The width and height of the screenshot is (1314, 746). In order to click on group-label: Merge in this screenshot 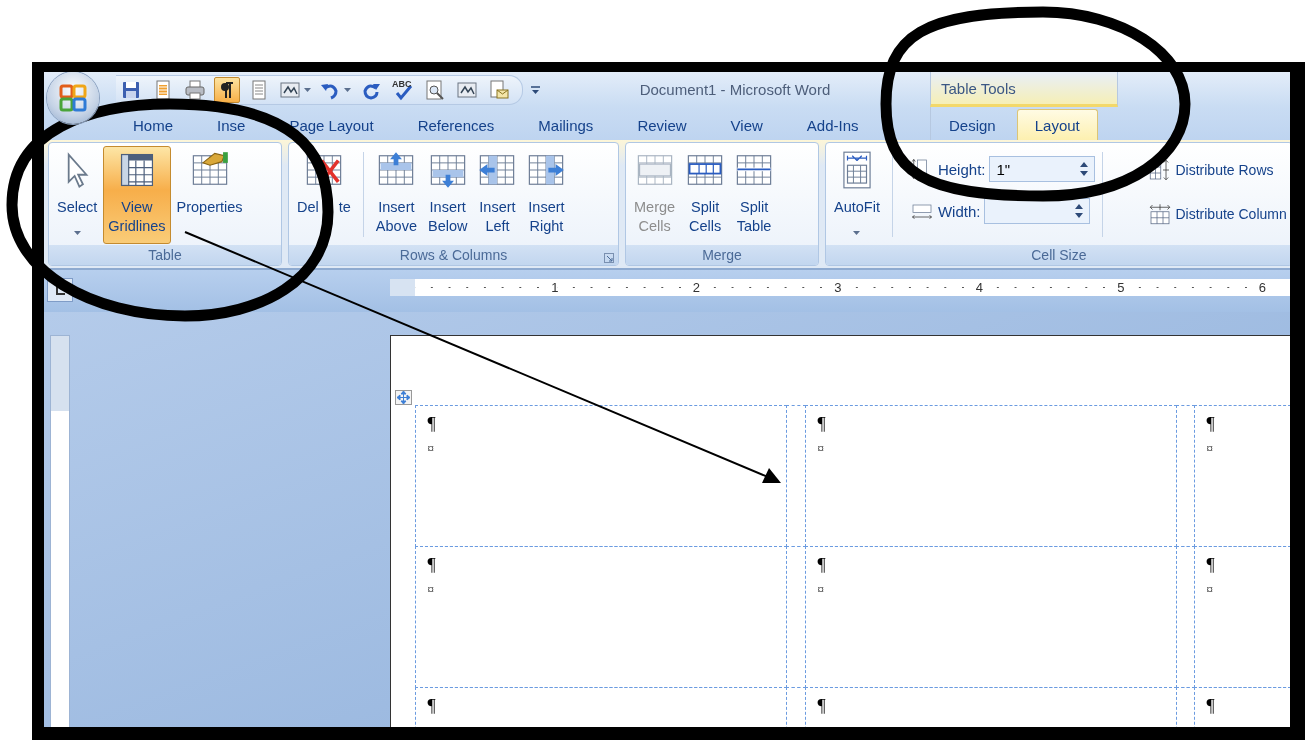, I will do `click(722, 255)`.